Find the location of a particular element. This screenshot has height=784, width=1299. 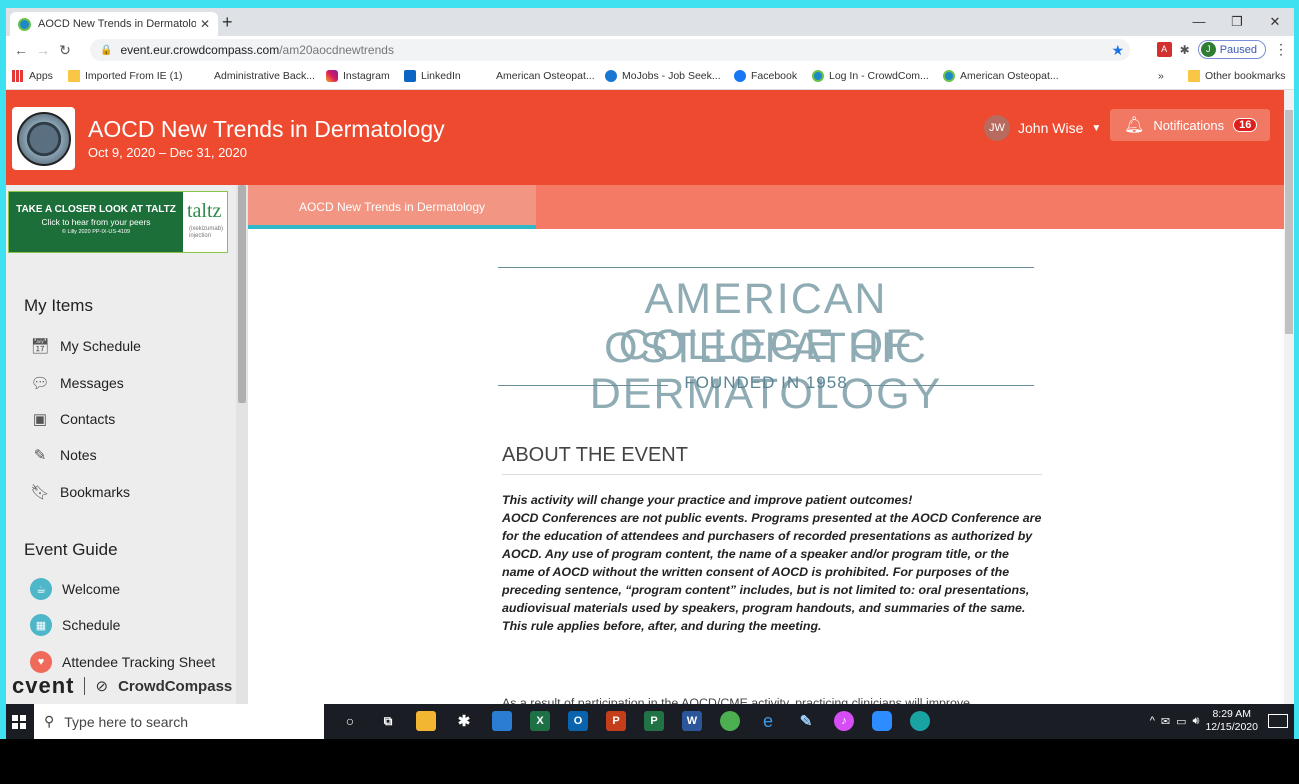

extensions-puzzle-icon: ✱ is located at coordinates (1185, 50).